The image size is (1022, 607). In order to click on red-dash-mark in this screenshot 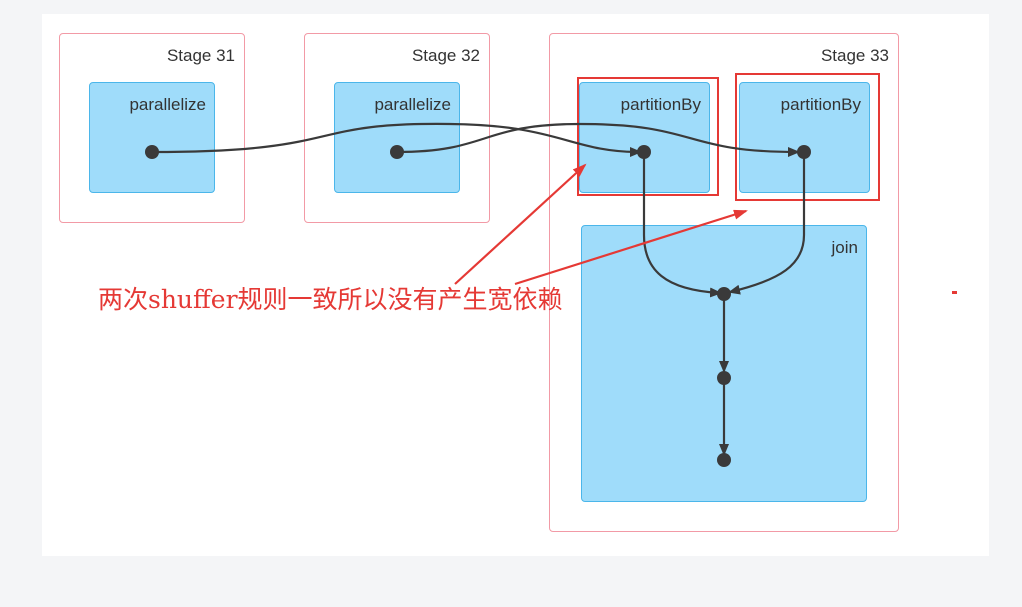, I will do `click(954, 292)`.